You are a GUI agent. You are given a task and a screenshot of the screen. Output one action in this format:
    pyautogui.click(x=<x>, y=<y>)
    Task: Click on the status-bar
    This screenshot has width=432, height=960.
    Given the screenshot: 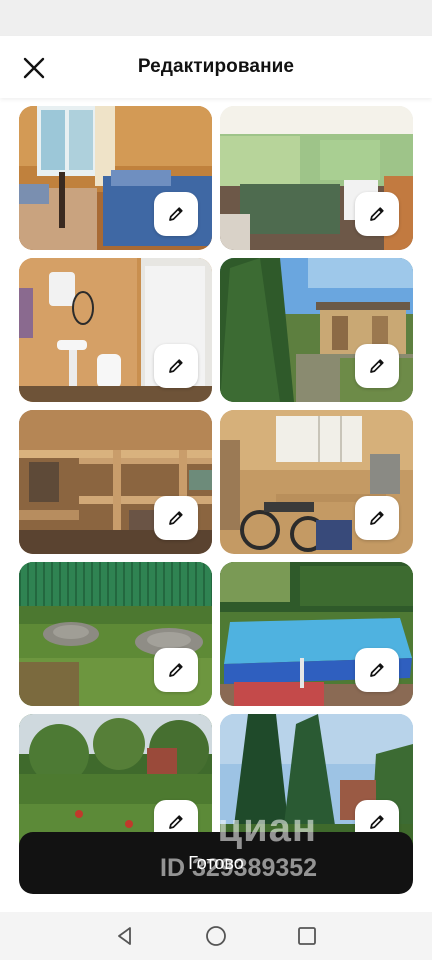 What is the action you would take?
    pyautogui.click(x=216, y=18)
    